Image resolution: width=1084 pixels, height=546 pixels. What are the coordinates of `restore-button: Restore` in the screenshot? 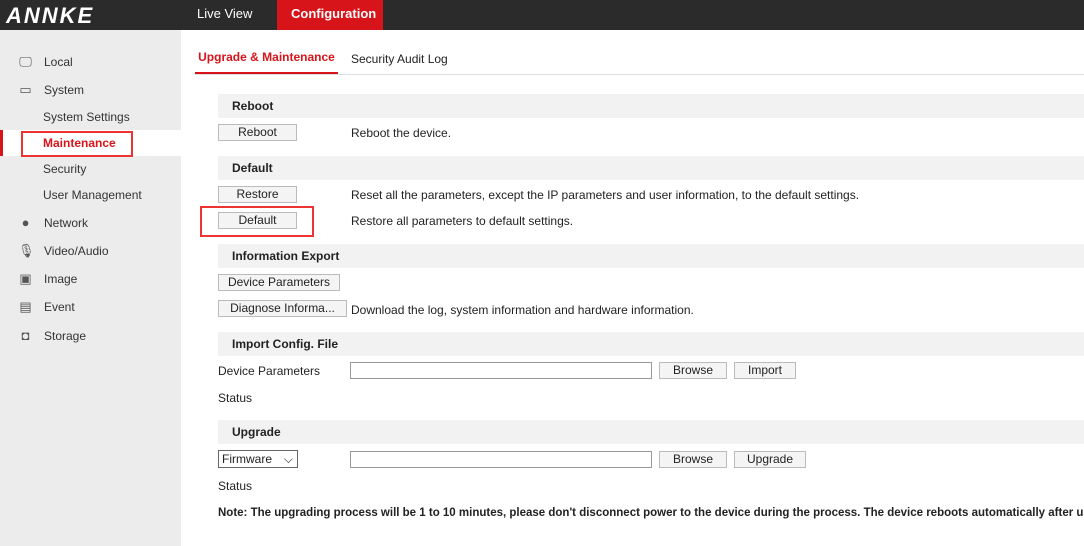 It's located at (257, 194).